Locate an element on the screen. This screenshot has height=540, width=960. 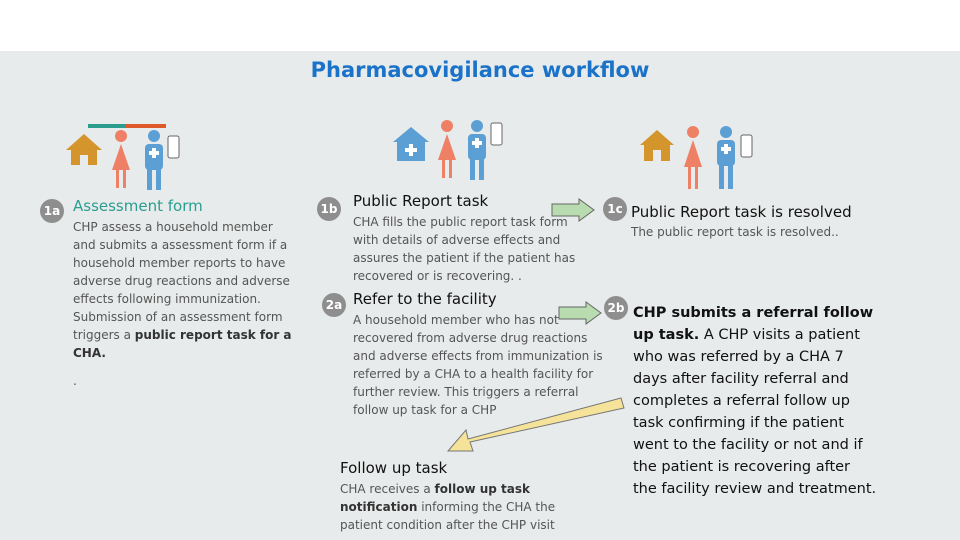
public-report-task-heading: Public Report task is located at coordinates (421, 201).